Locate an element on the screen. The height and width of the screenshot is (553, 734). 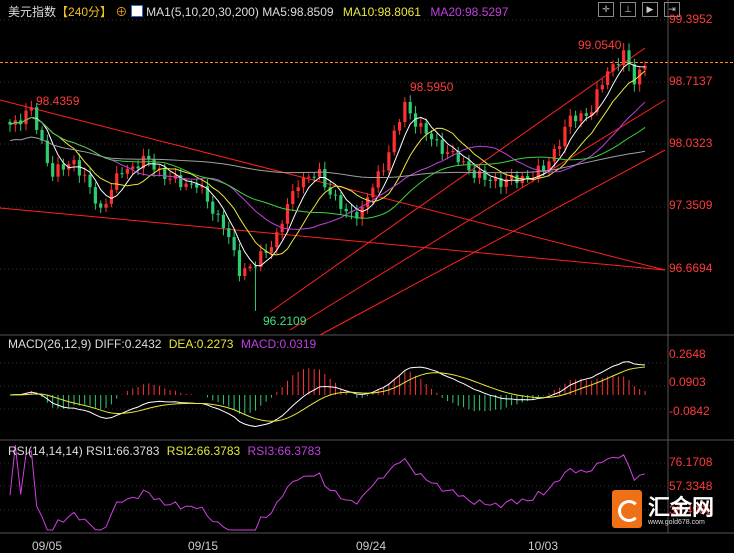
date-tick: 09/24 is located at coordinates (371, 546).